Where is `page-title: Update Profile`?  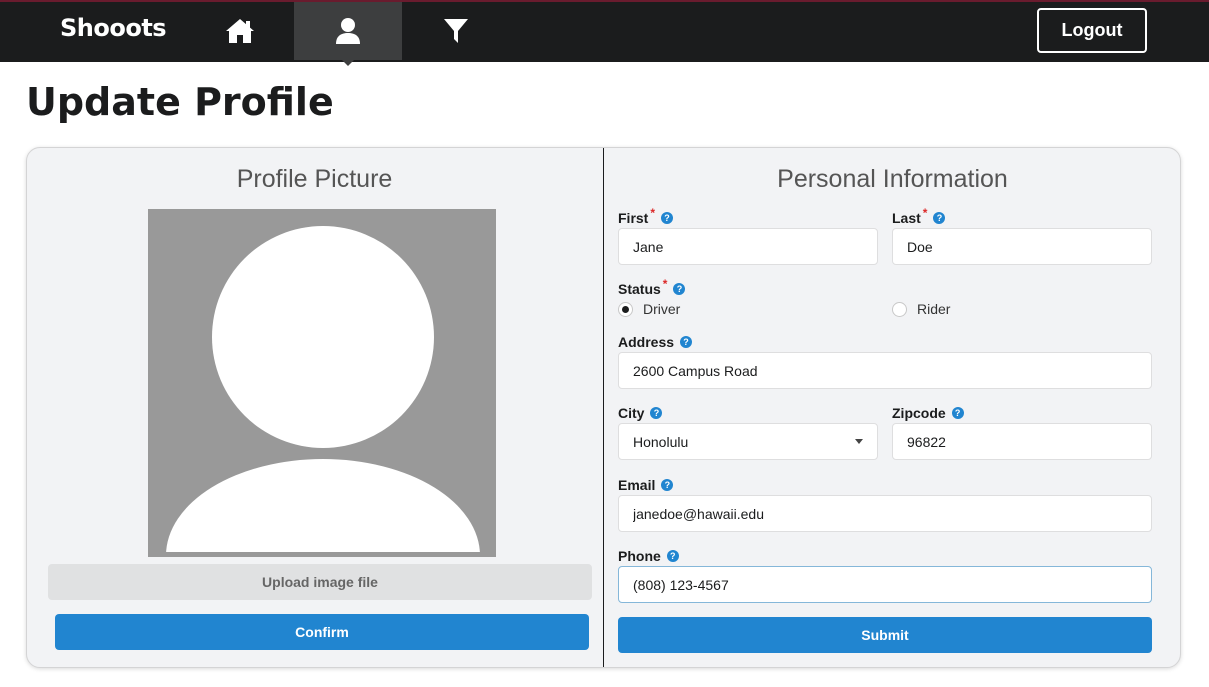 page-title: Update Profile is located at coordinates (180, 102).